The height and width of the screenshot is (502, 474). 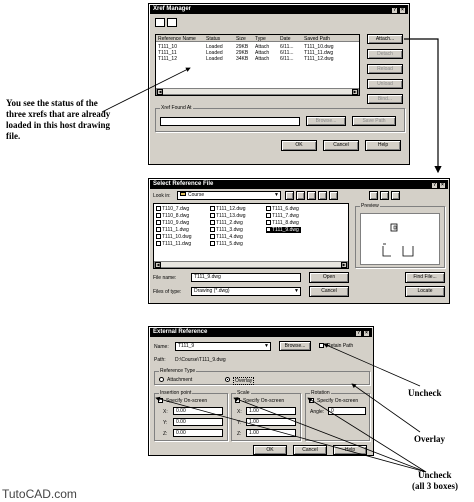 I want to click on uncheck-retain-arrow, so click(x=372, y=365).